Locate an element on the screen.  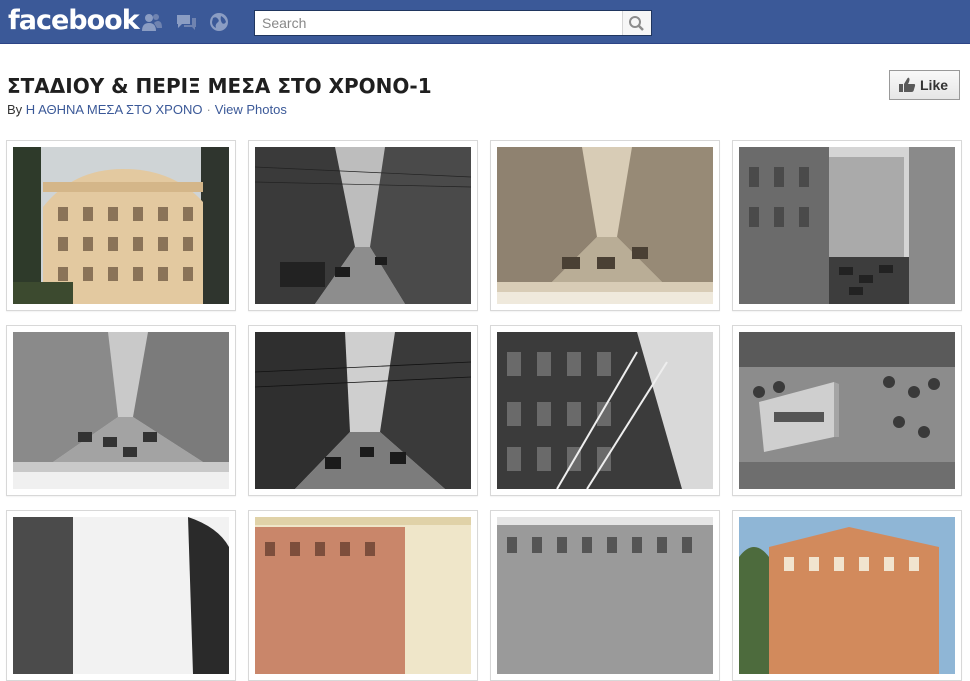
like-label: Like is located at coordinates (934, 85).